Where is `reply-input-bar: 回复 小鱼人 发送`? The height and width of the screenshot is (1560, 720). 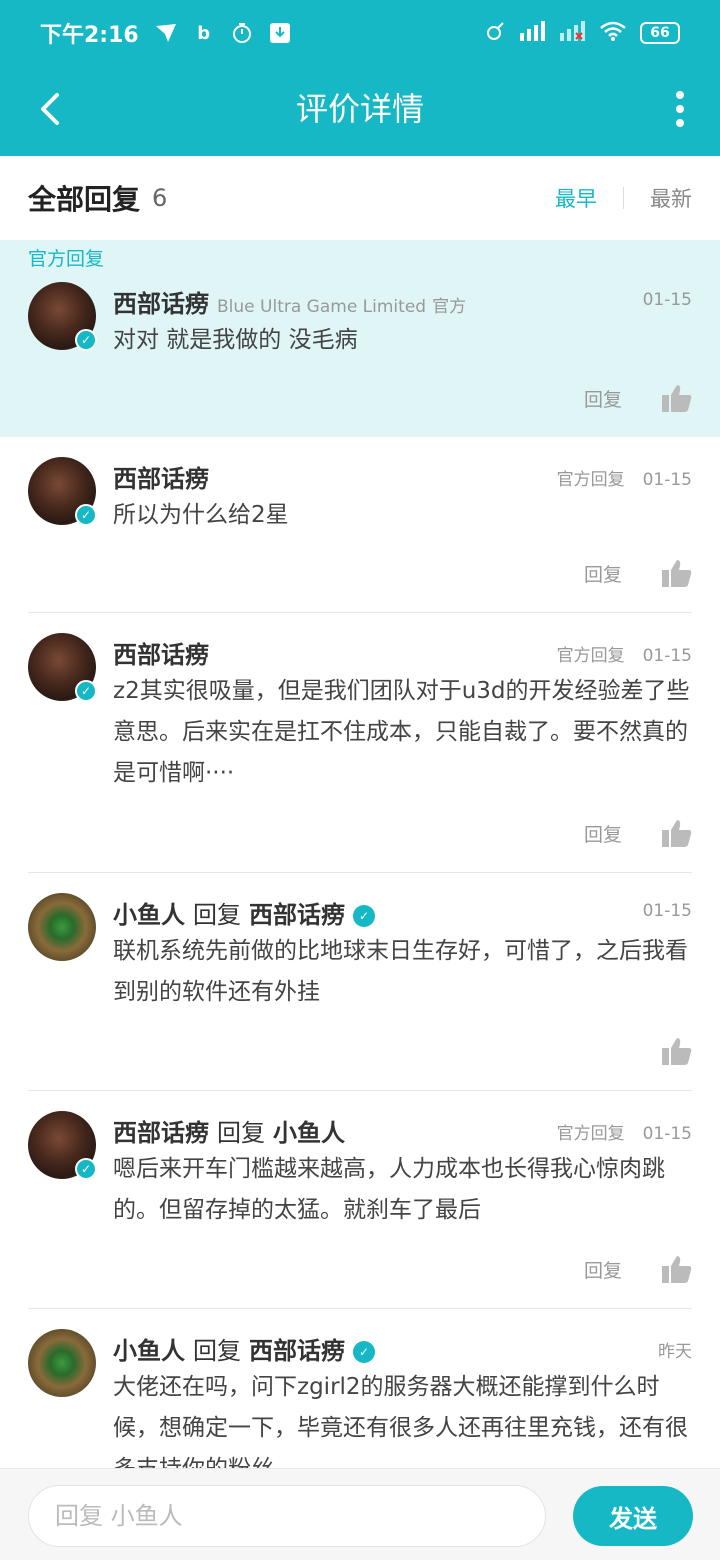 reply-input-bar: 回复 小鱼人 发送 is located at coordinates (360, 1514).